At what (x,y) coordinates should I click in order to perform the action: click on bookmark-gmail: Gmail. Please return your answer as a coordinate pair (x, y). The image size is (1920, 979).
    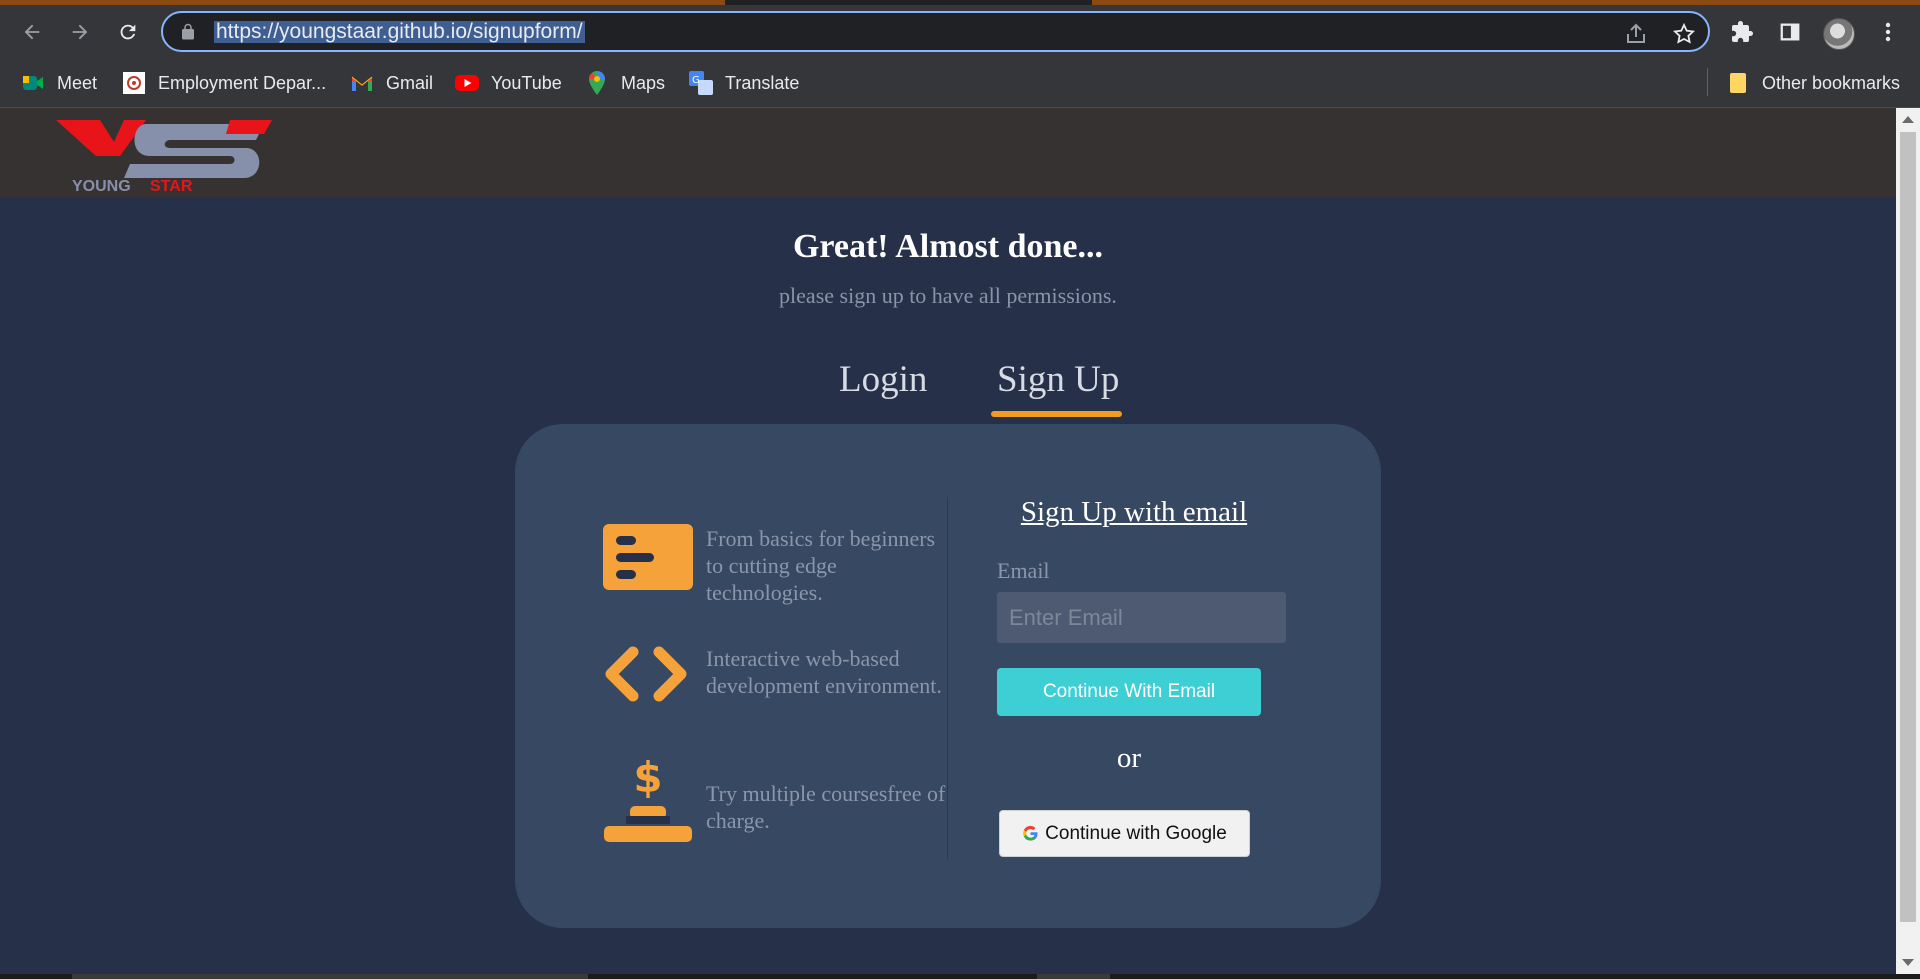
    Looking at the image, I should click on (391, 83).